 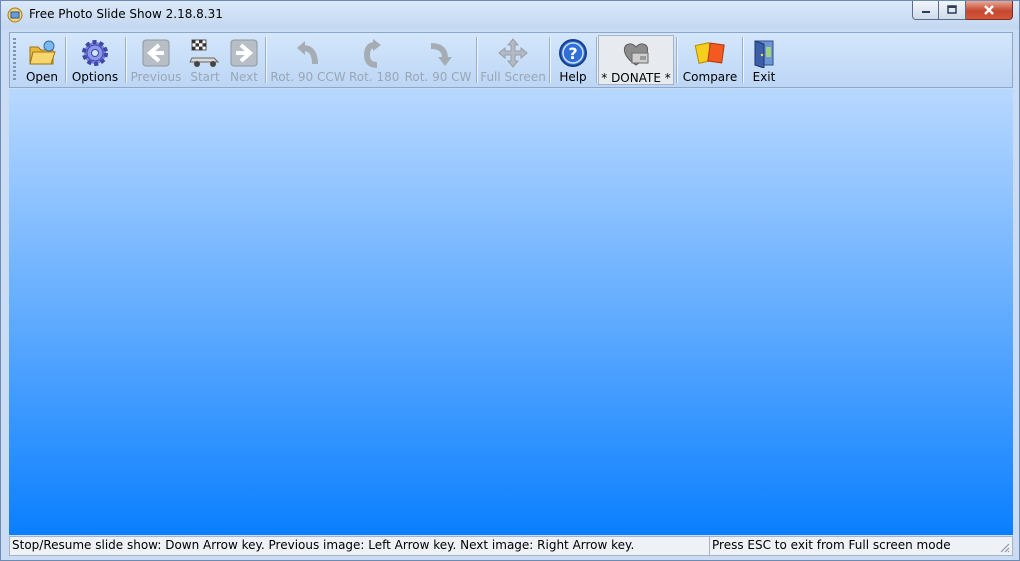 I want to click on rotate-cw-label: Rot. 90 CW, so click(x=438, y=77).